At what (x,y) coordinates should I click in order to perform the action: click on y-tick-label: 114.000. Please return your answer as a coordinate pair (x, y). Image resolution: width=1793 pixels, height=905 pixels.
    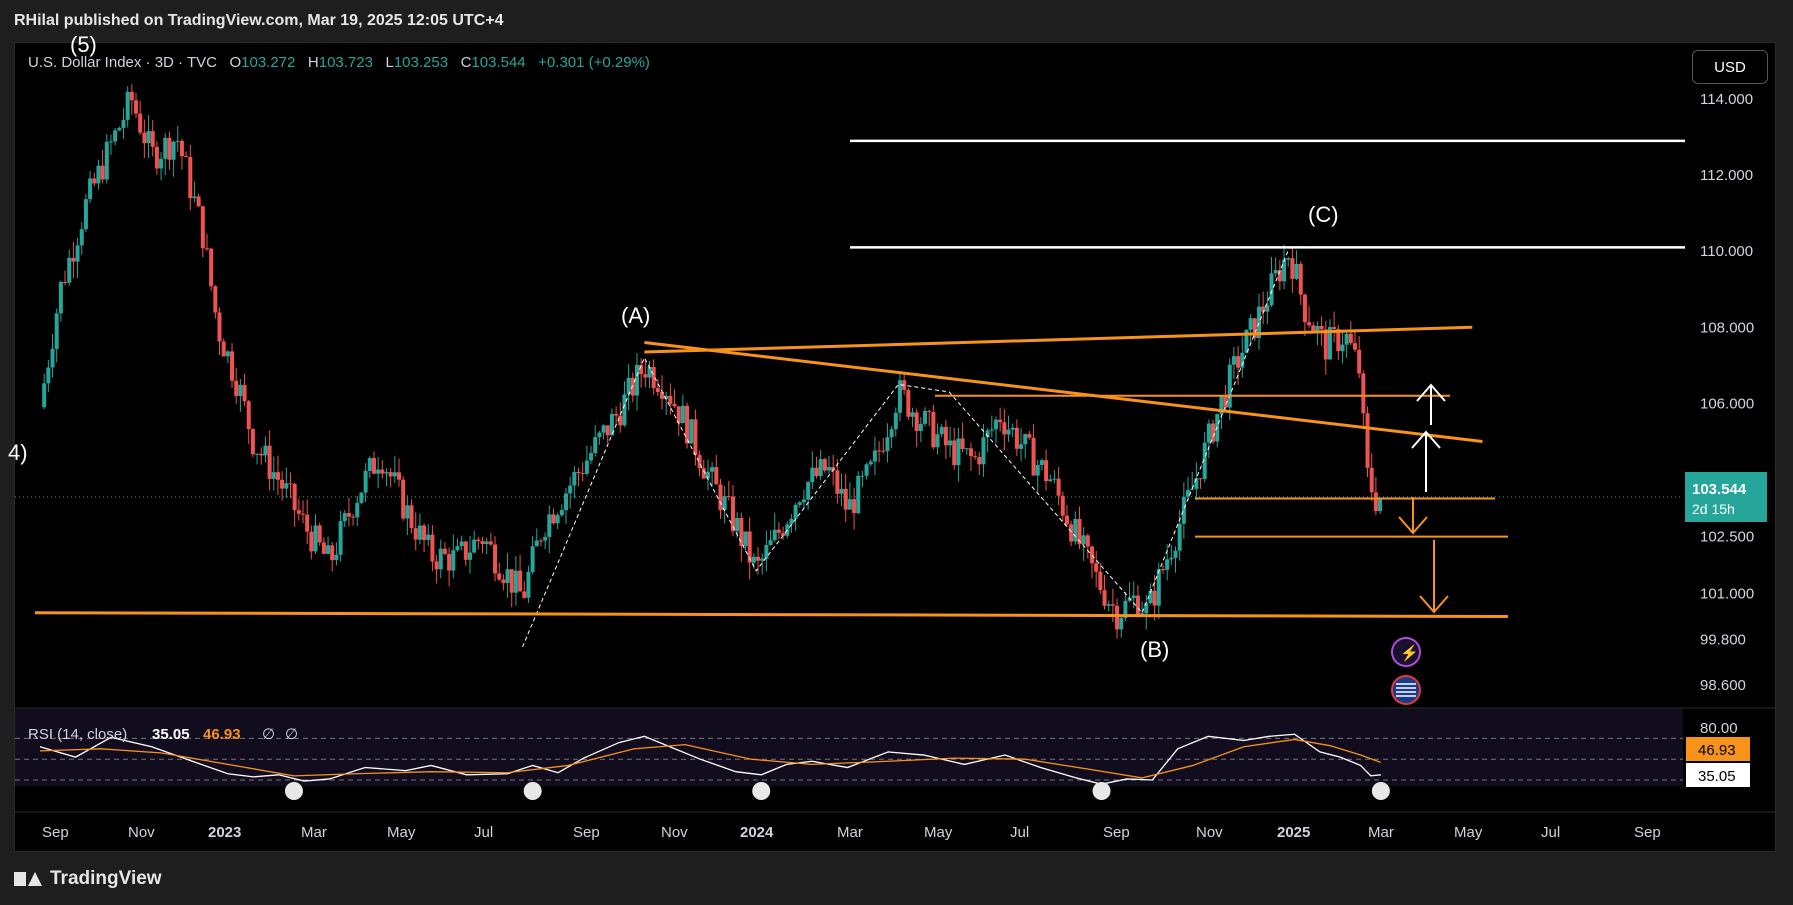
    Looking at the image, I should click on (1726, 99).